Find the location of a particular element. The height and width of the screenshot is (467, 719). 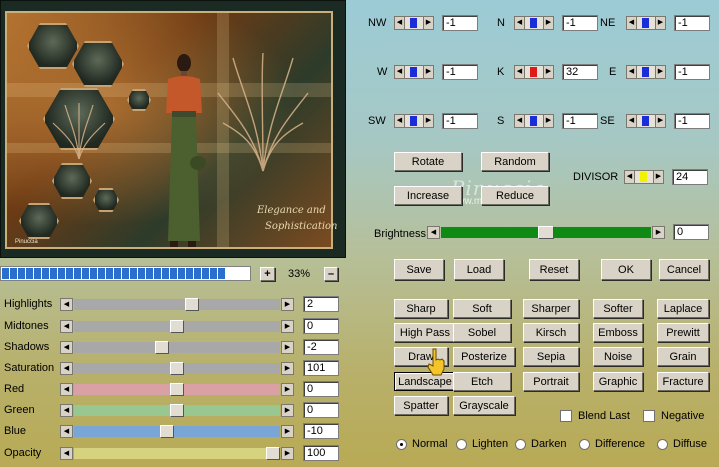

zoom-out-button: – is located at coordinates (331, 274).